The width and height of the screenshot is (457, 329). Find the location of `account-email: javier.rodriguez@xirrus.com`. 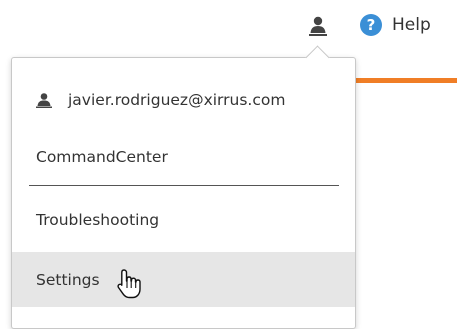

account-email: javier.rodriguez@xirrus.com is located at coordinates (177, 100).